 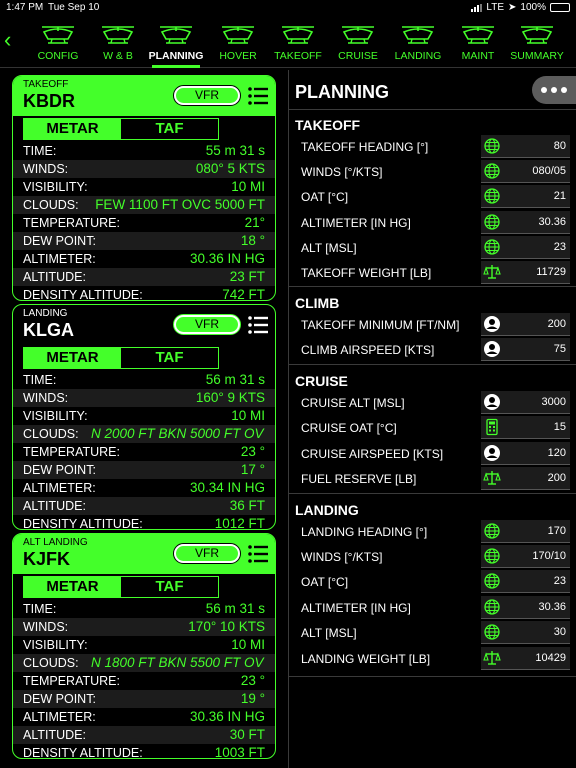 I want to click on weather-row: ALTIMETER: 30.34 IN HG, so click(x=144, y=488).